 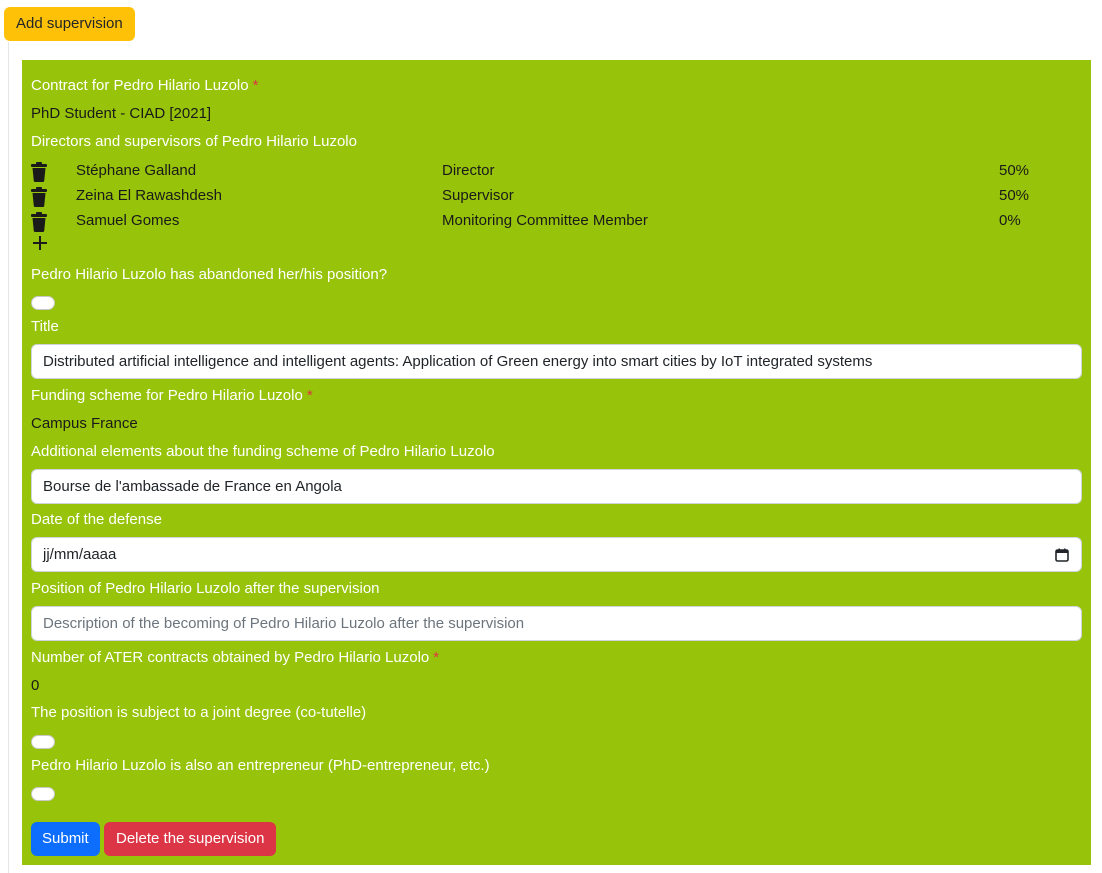 I want to click on submit-button: Submit, so click(x=65, y=839).